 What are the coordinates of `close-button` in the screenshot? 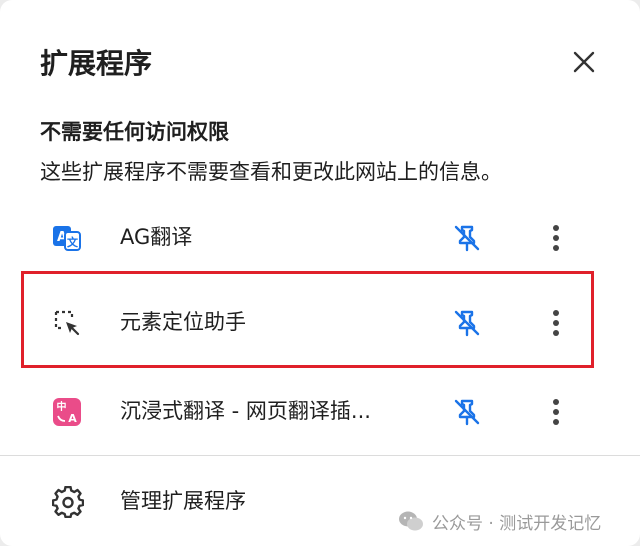 It's located at (584, 62).